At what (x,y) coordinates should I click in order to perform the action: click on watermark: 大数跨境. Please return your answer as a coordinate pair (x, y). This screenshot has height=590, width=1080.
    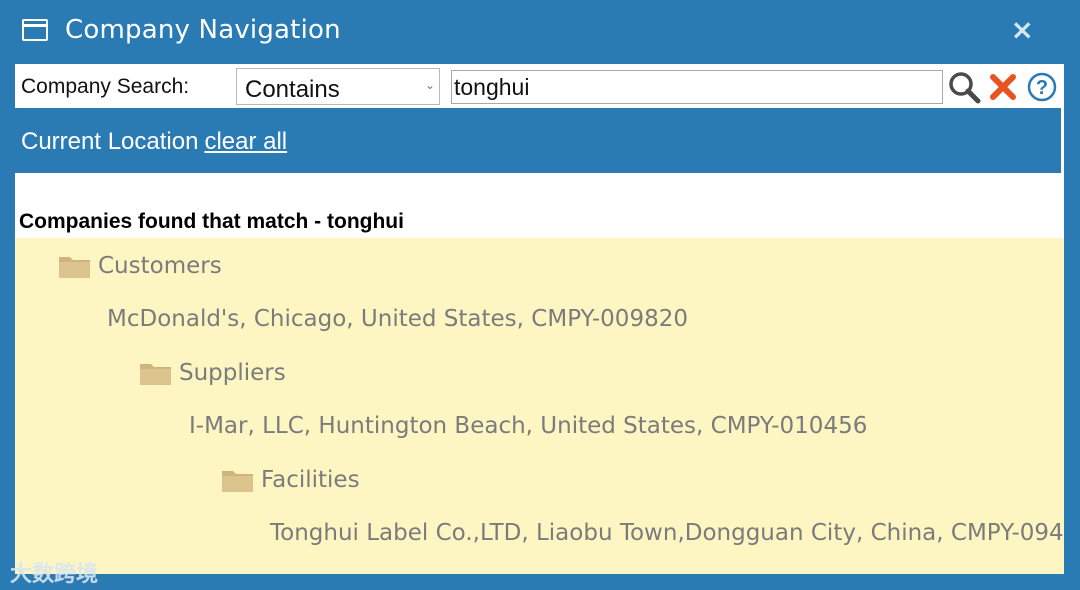
    Looking at the image, I should click on (54, 574).